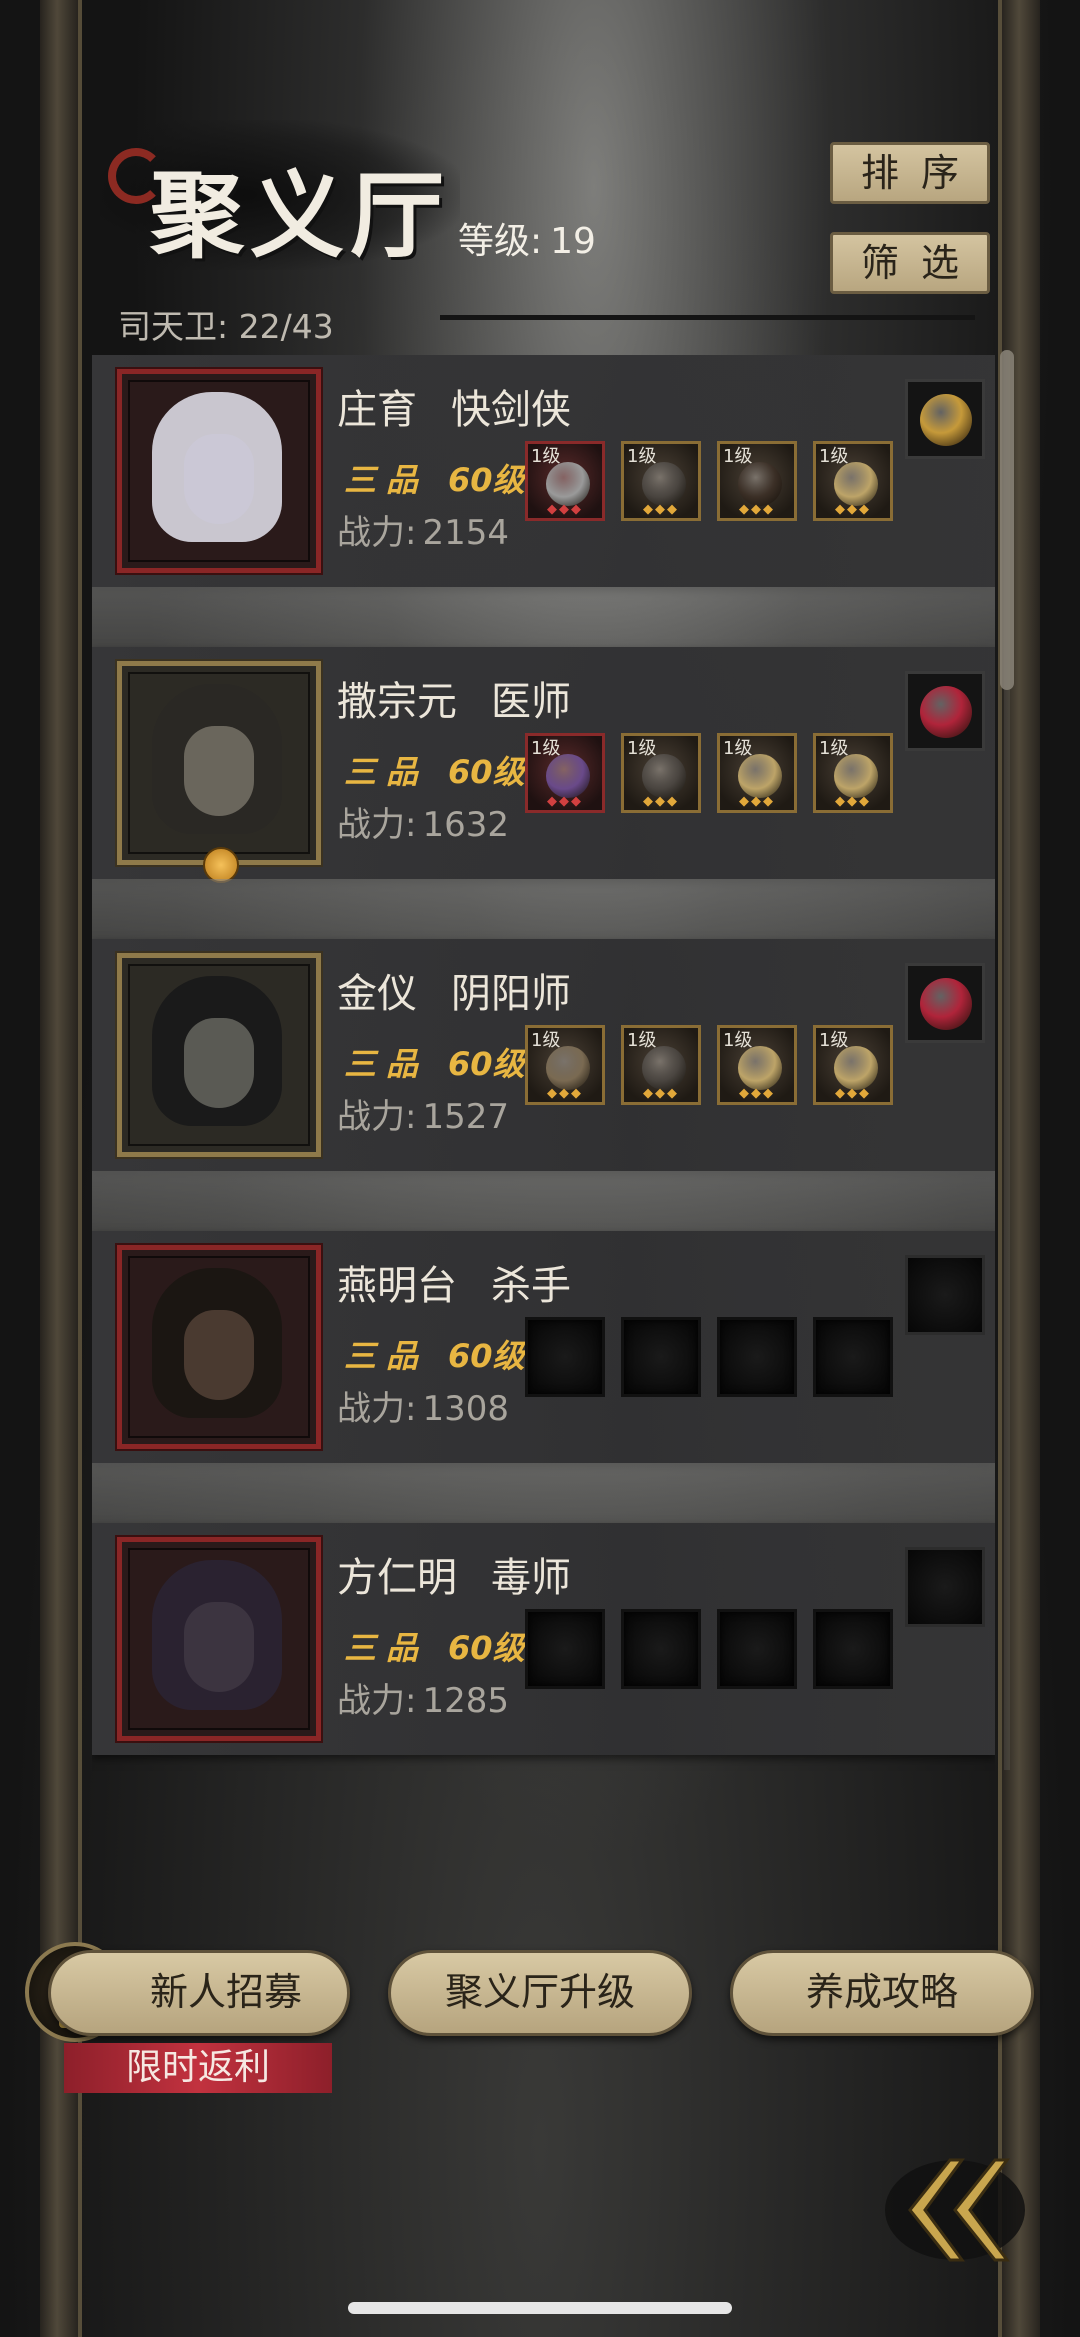 The width and height of the screenshot is (1080, 2337). I want to click on member-card: 金仪 阴阳师 三品 60级 战力: 1527 1级 ◆◆◆ 1级 ◆◆◆ 1级 ◆◆◆ 1级 ◆◆◆, so click(543, 1055).